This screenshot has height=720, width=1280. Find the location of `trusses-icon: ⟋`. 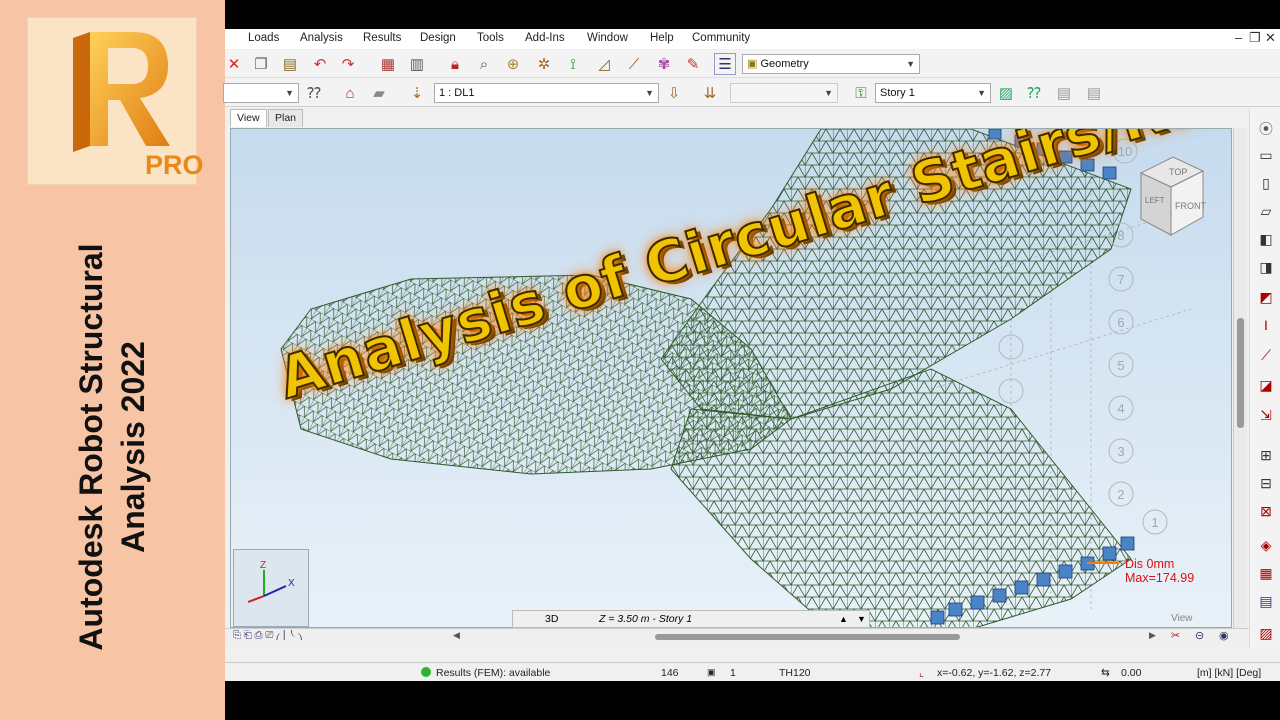

trusses-icon: ⟋ is located at coordinates (634, 64).